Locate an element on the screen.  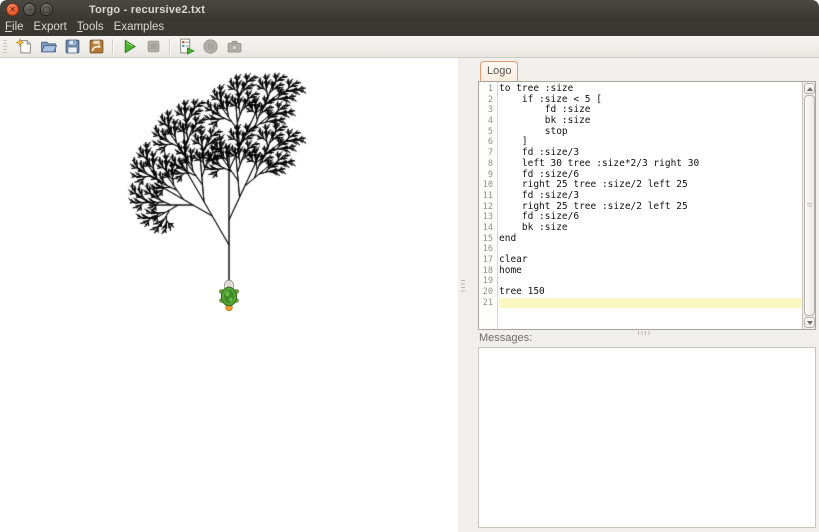
open-file-button is located at coordinates (48, 47).